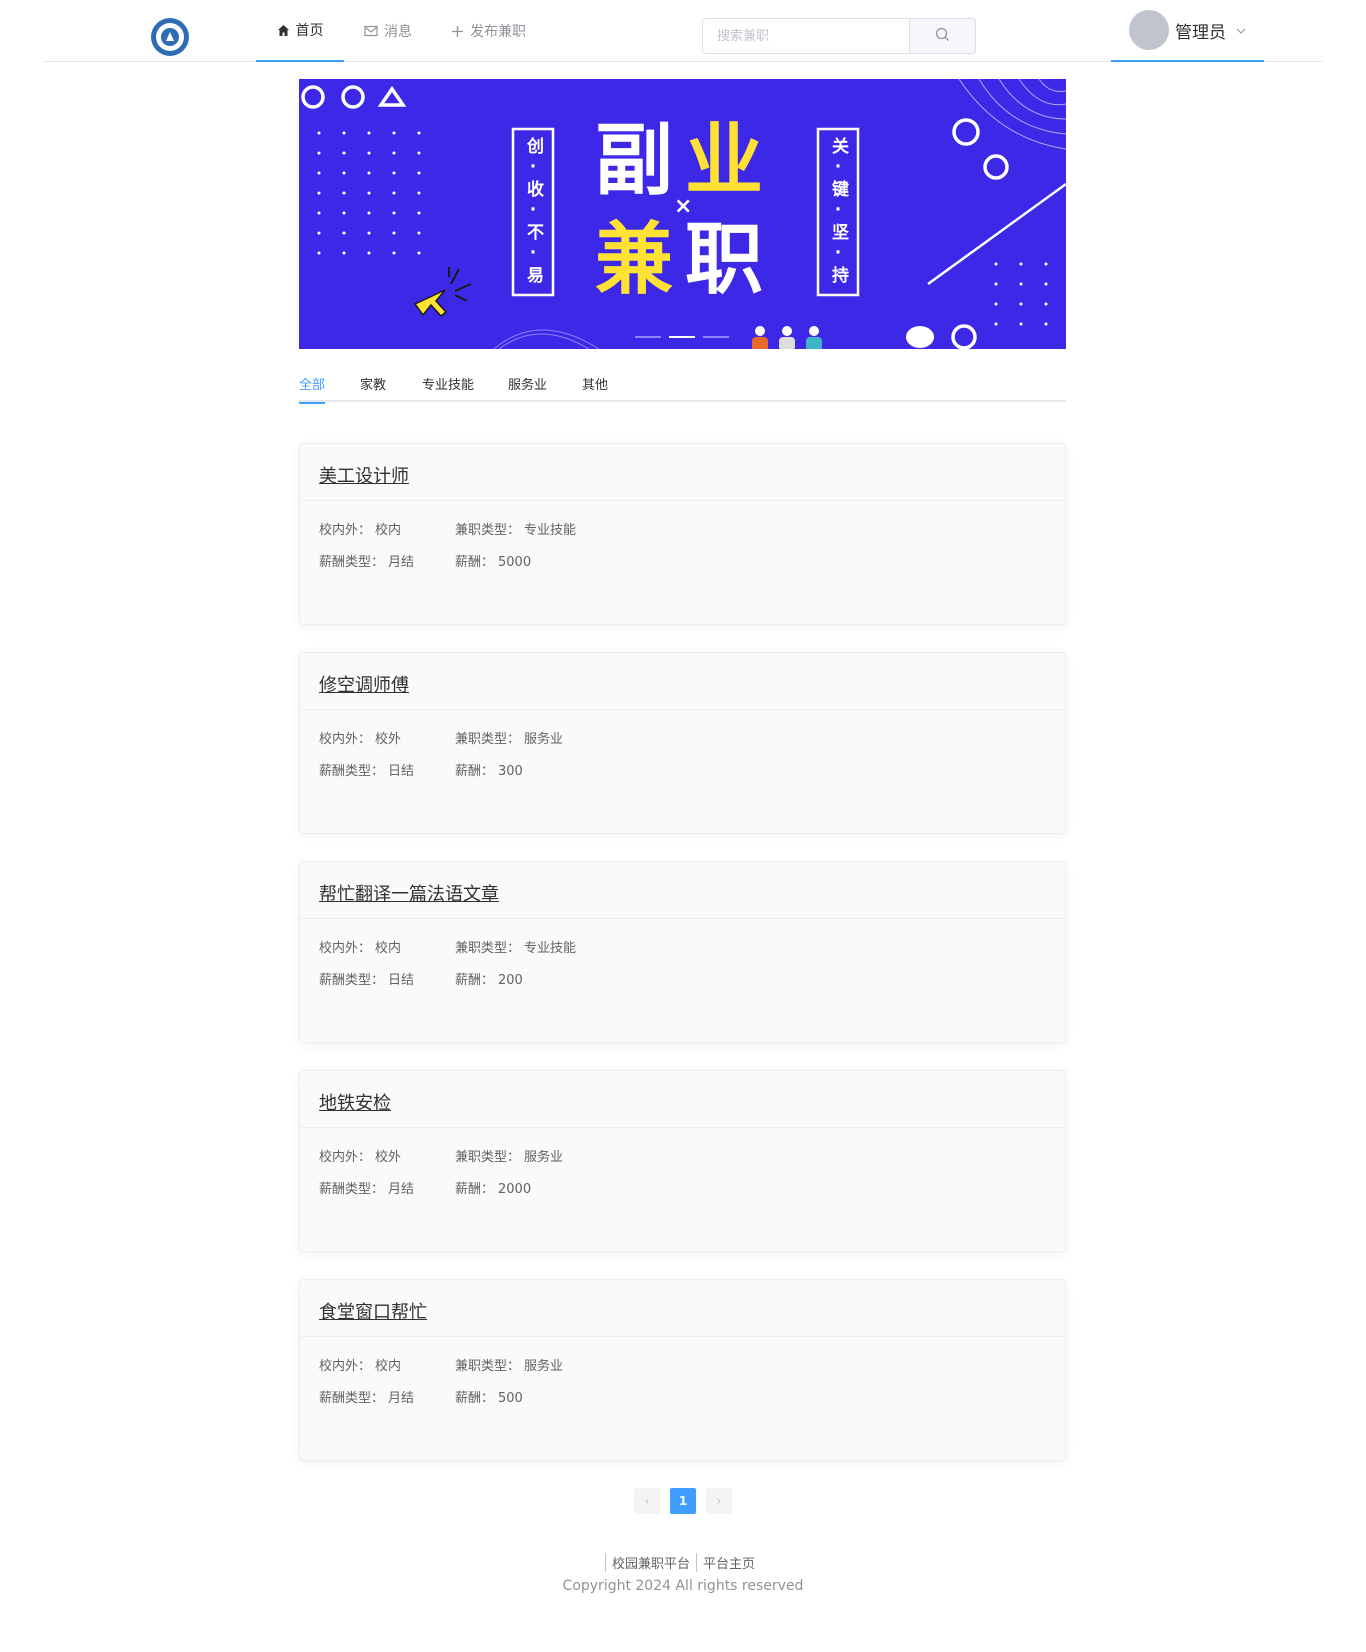 This screenshot has width=1366, height=1652. I want to click on banner-title-top-a: 副, so click(634, 161).